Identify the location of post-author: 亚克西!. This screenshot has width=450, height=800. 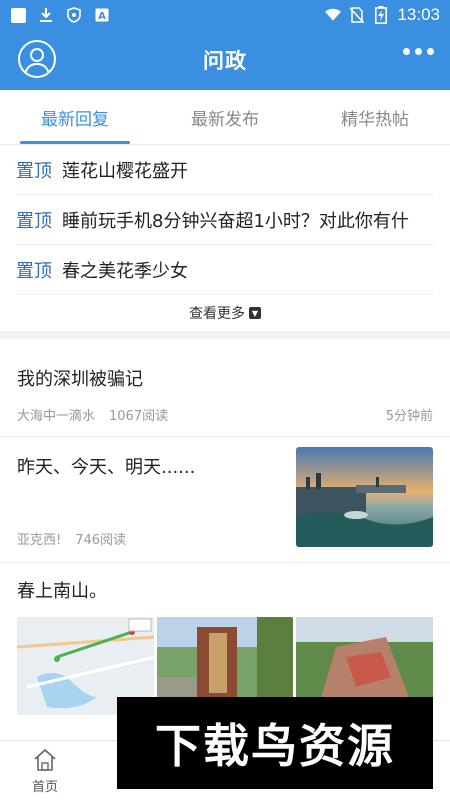
(39, 540).